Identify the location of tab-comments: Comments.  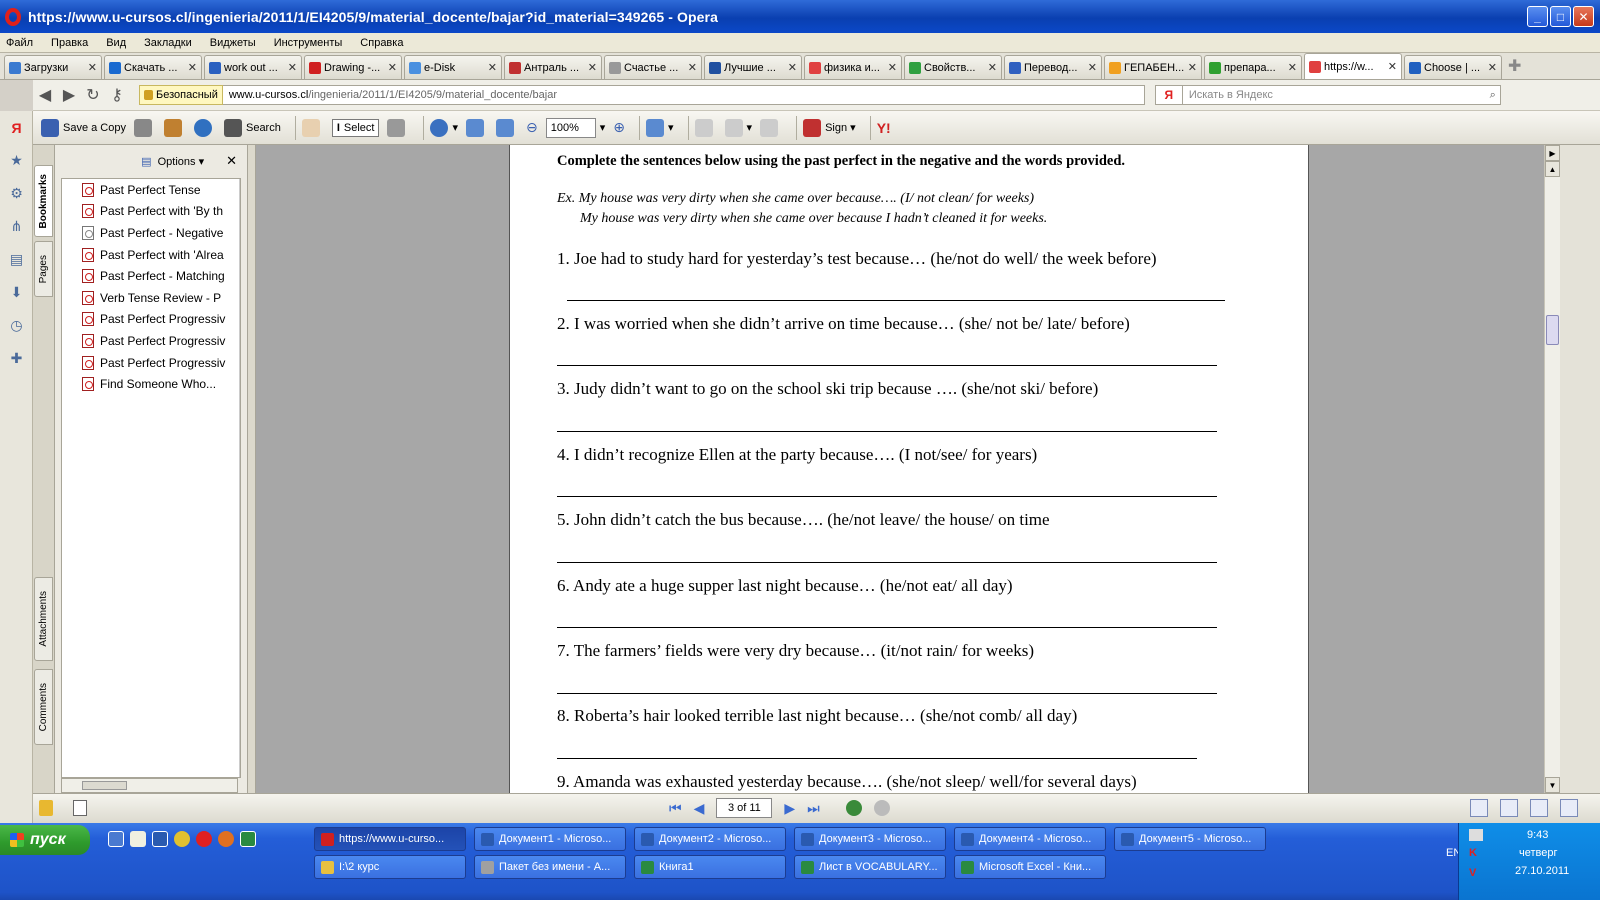
(43, 707).